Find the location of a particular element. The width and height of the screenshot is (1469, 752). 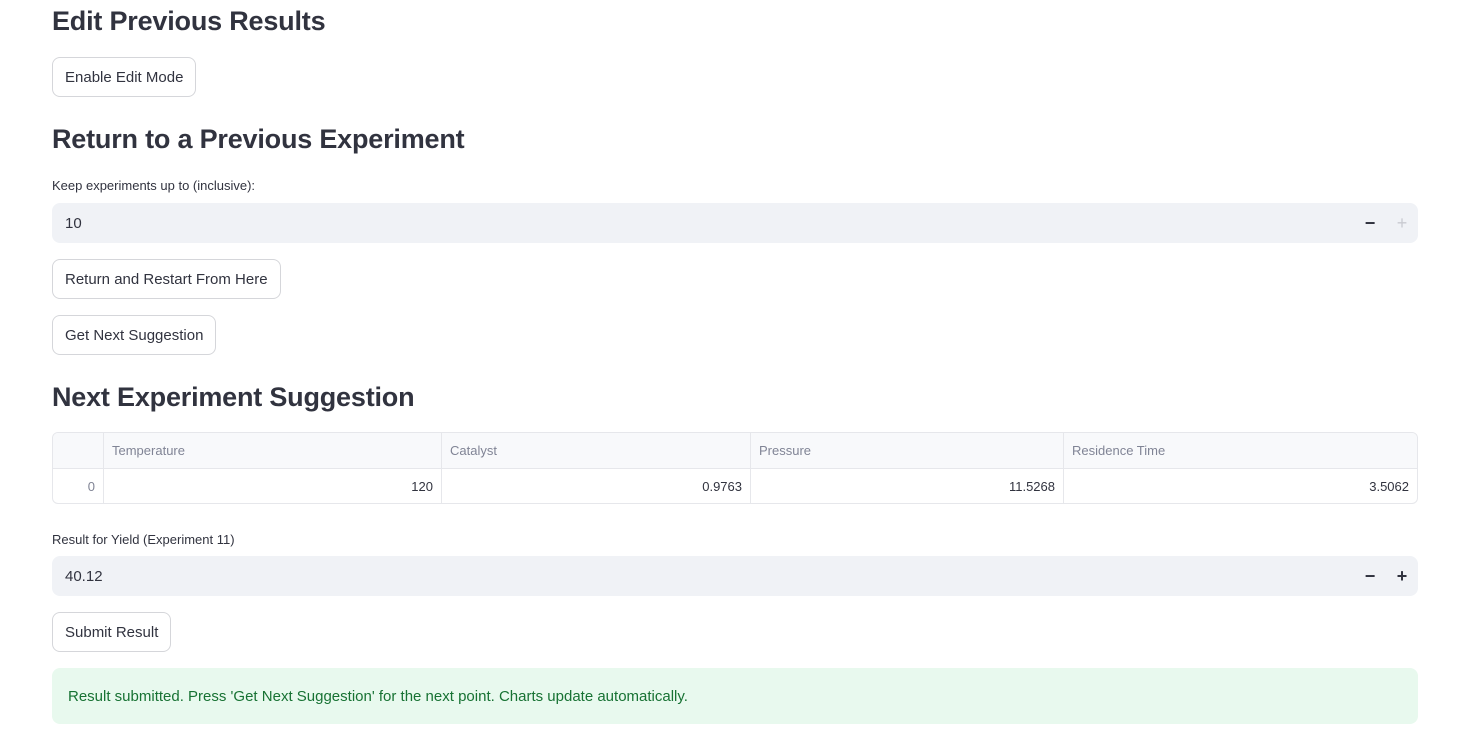

residence-time-cell: 3.5062 is located at coordinates (1240, 486).